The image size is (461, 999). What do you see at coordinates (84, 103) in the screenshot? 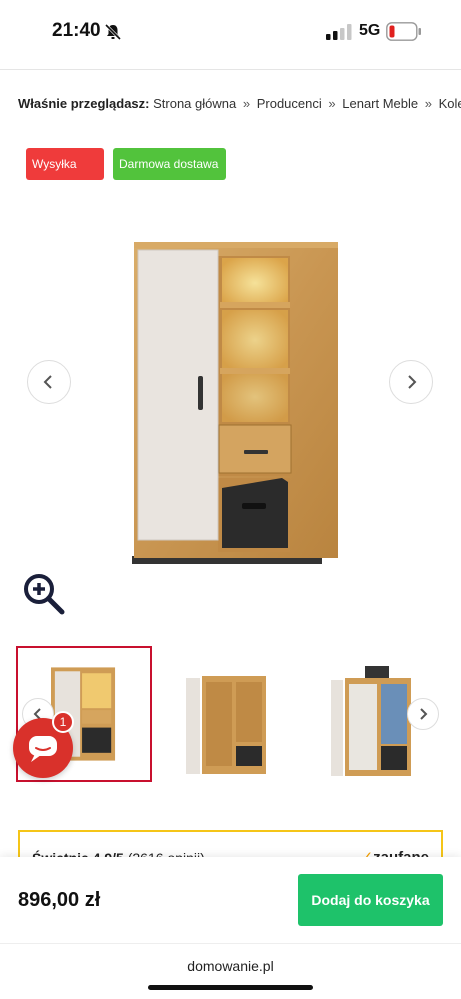
I see `breadcrumb-lead: Właśnie przeglądasz:` at bounding box center [84, 103].